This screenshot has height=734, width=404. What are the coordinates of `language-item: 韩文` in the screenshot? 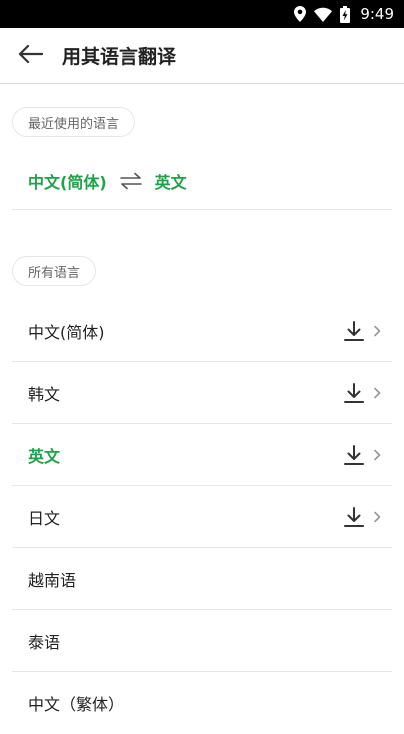 It's located at (202, 393).